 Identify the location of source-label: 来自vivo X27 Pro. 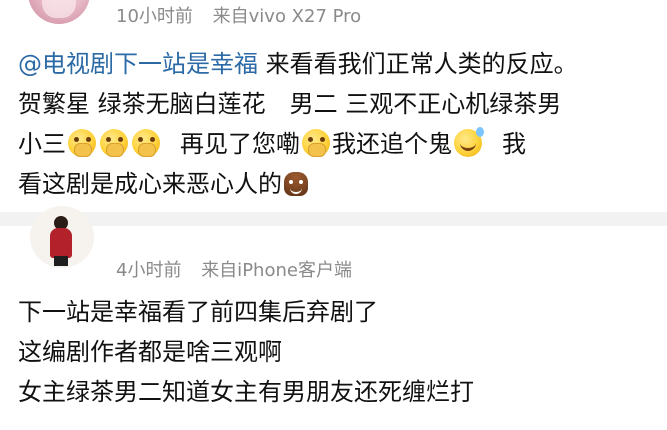
(287, 16).